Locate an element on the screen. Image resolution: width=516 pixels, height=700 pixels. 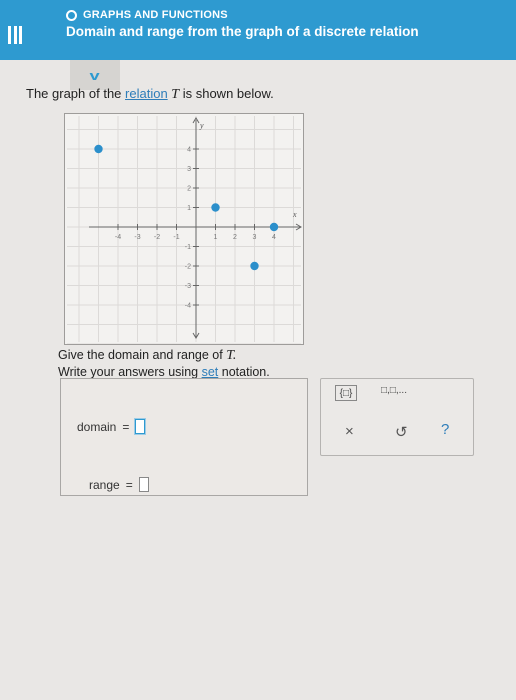
help-button: ? is located at coordinates (445, 429).